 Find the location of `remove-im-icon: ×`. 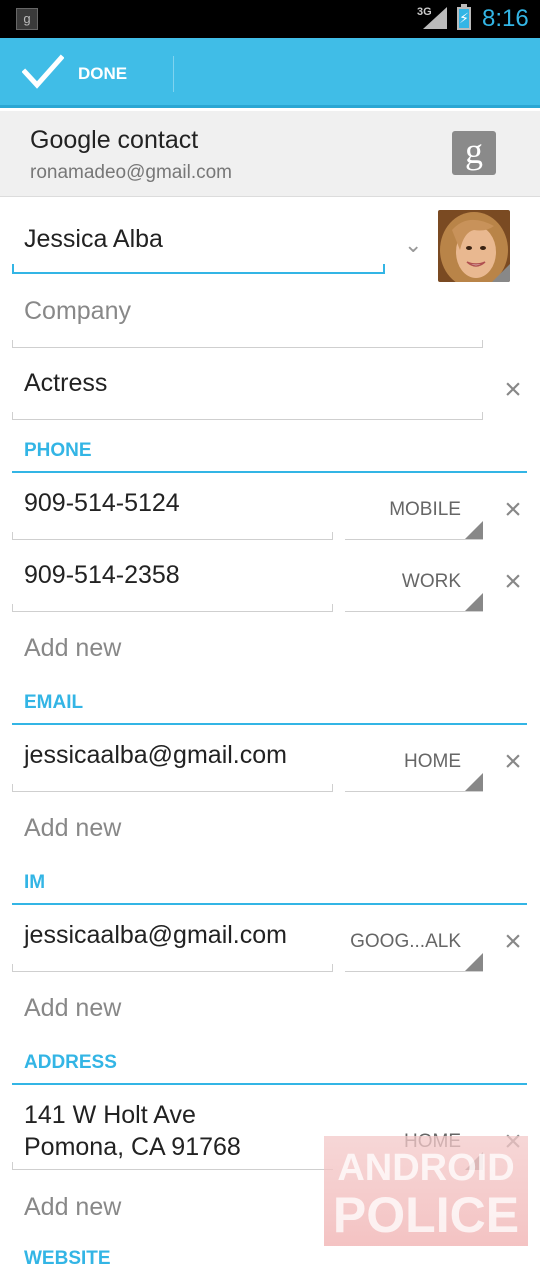

remove-im-icon: × is located at coordinates (513, 942).